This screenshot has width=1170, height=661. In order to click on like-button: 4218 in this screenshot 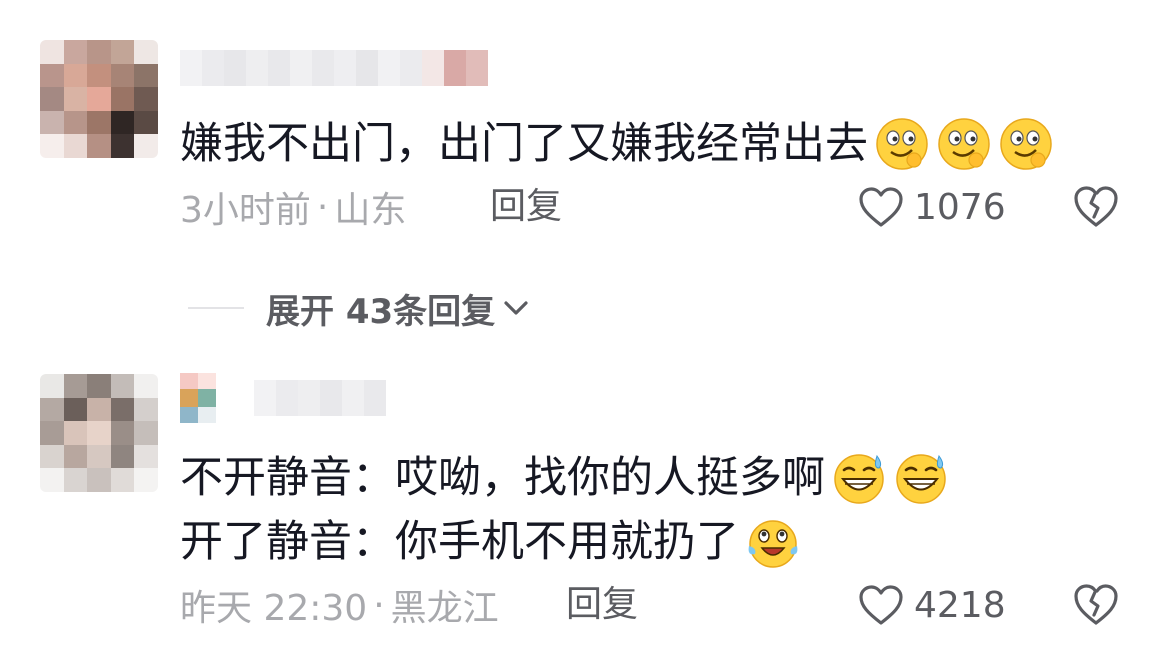, I will do `click(932, 605)`.